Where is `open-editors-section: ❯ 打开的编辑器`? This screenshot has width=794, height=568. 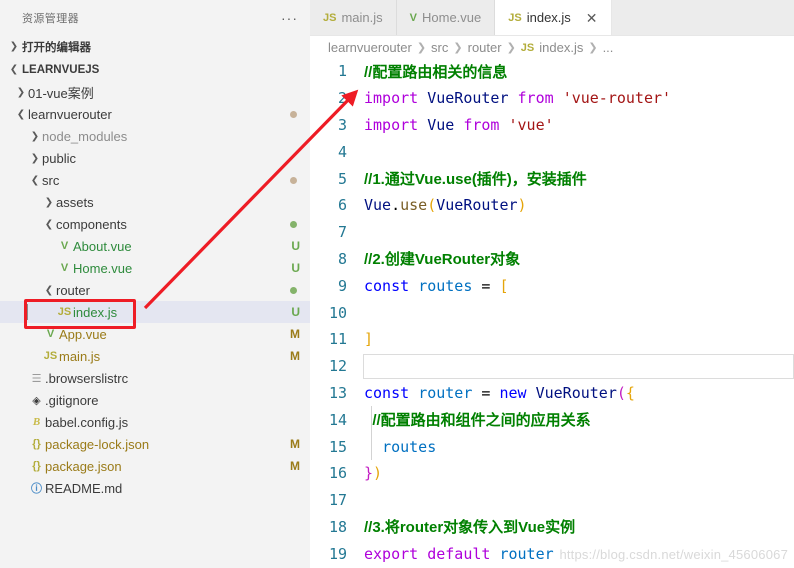 open-editors-section: ❯ 打开的编辑器 is located at coordinates (155, 46).